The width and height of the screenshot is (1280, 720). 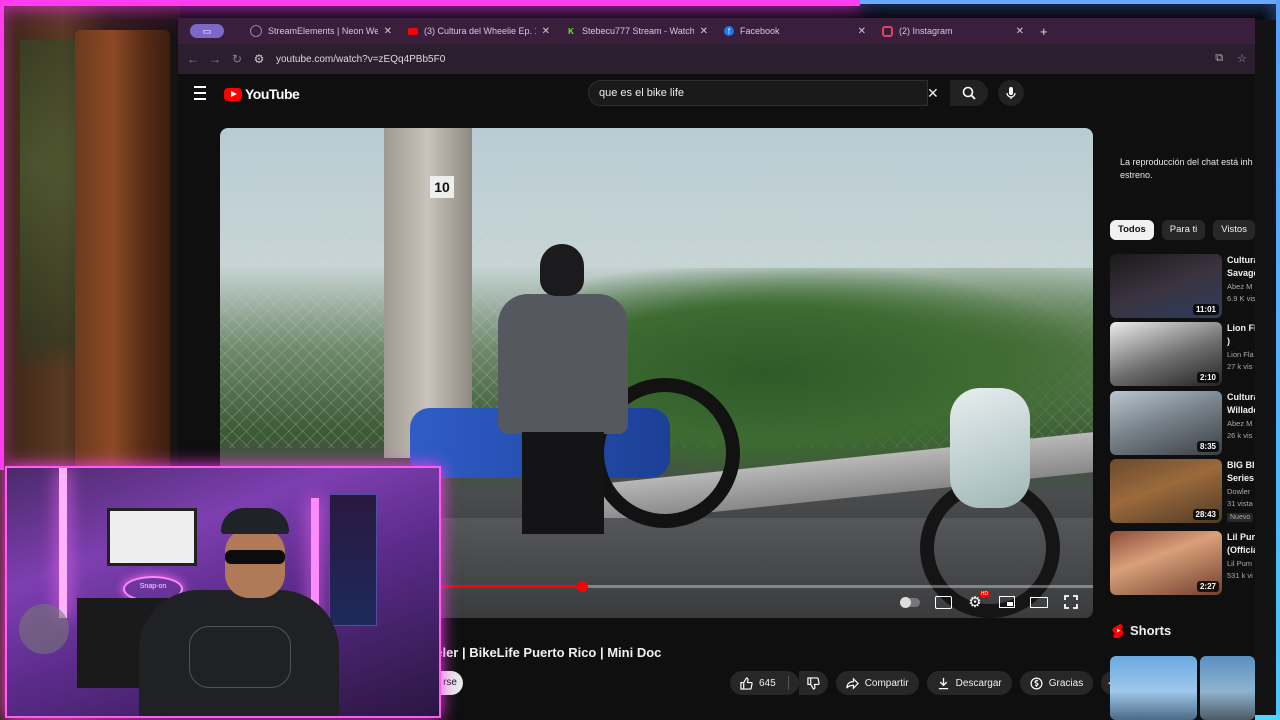 What do you see at coordinates (1241, 404) in the screenshot?
I see `recommended-title: Cultura Willade` at bounding box center [1241, 404].